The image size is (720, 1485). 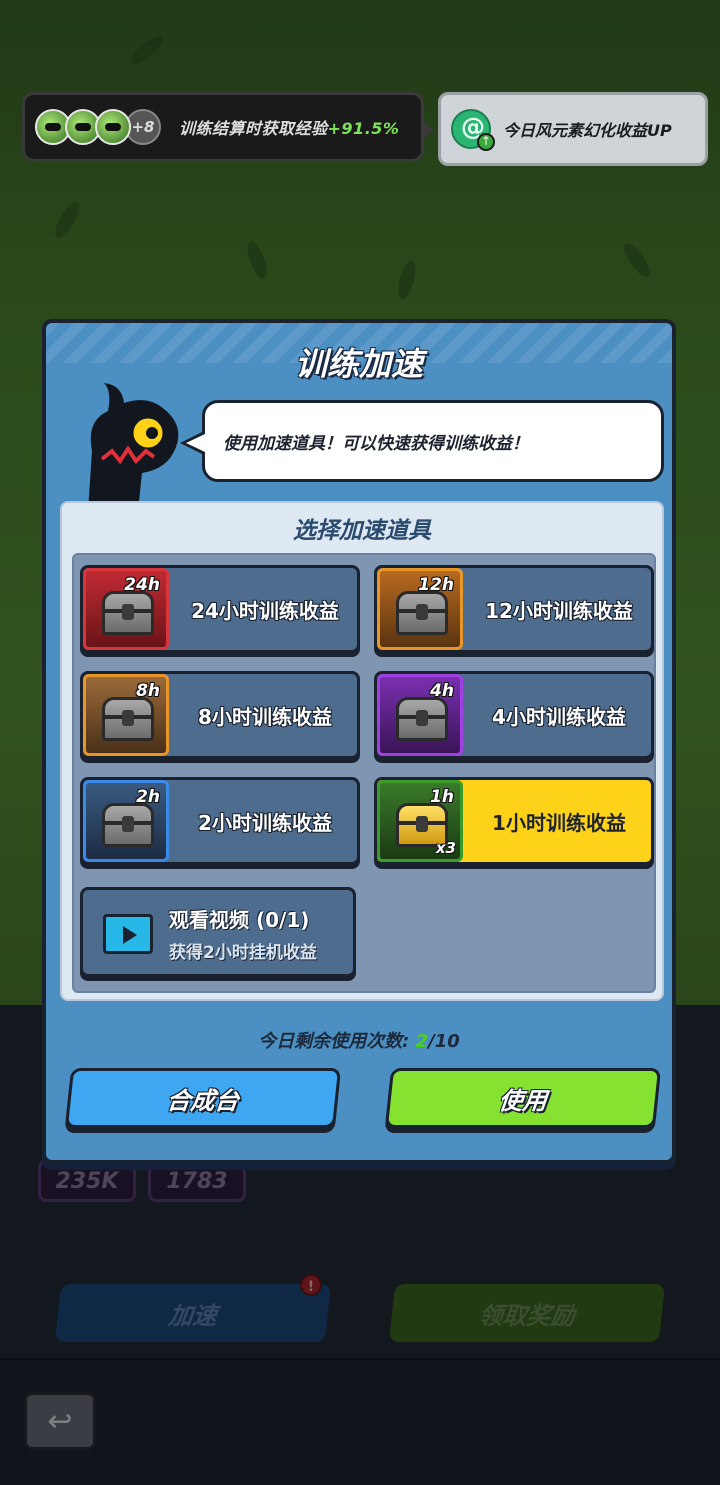 What do you see at coordinates (265, 610) in the screenshot?
I see `item-label: 24小时训练收益` at bounding box center [265, 610].